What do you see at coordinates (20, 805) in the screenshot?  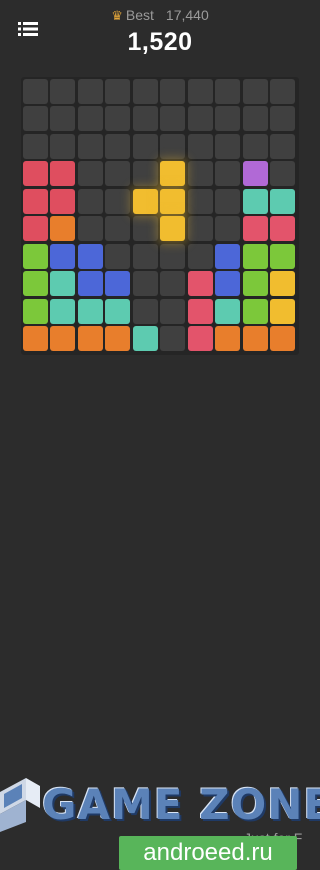 I see `gamezone-logo-icon` at bounding box center [20, 805].